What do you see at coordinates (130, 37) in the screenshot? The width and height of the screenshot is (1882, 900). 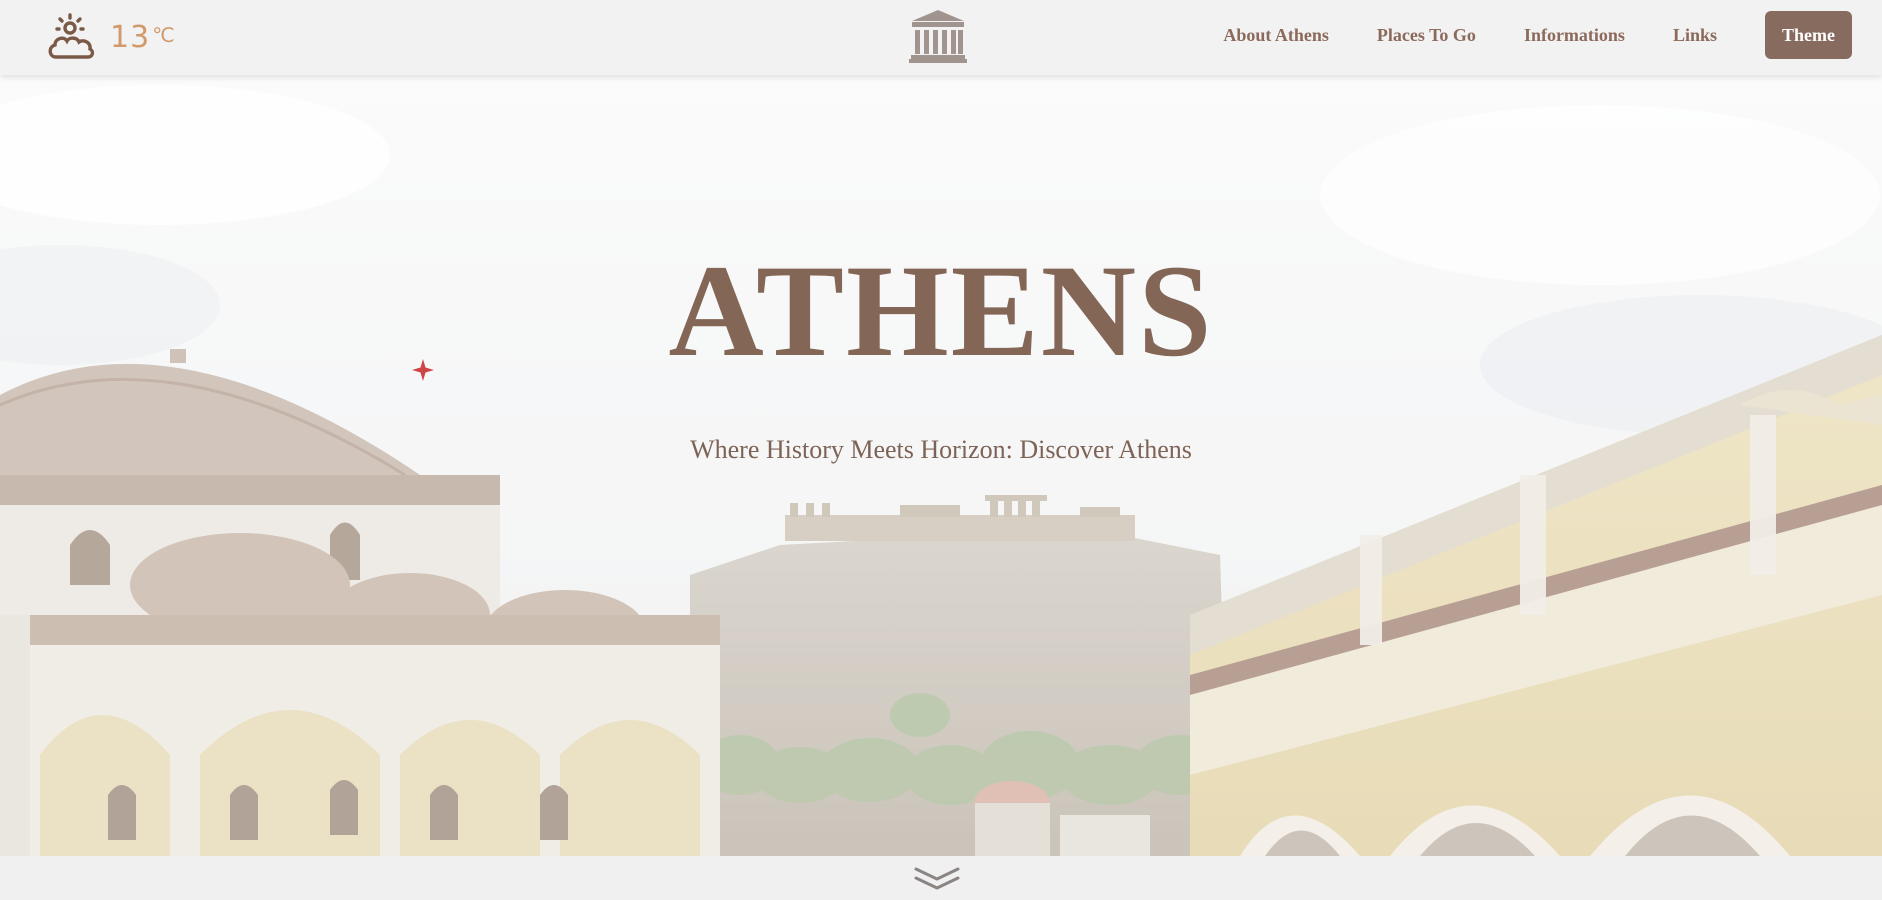 I see `temperature-value: 13` at bounding box center [130, 37].